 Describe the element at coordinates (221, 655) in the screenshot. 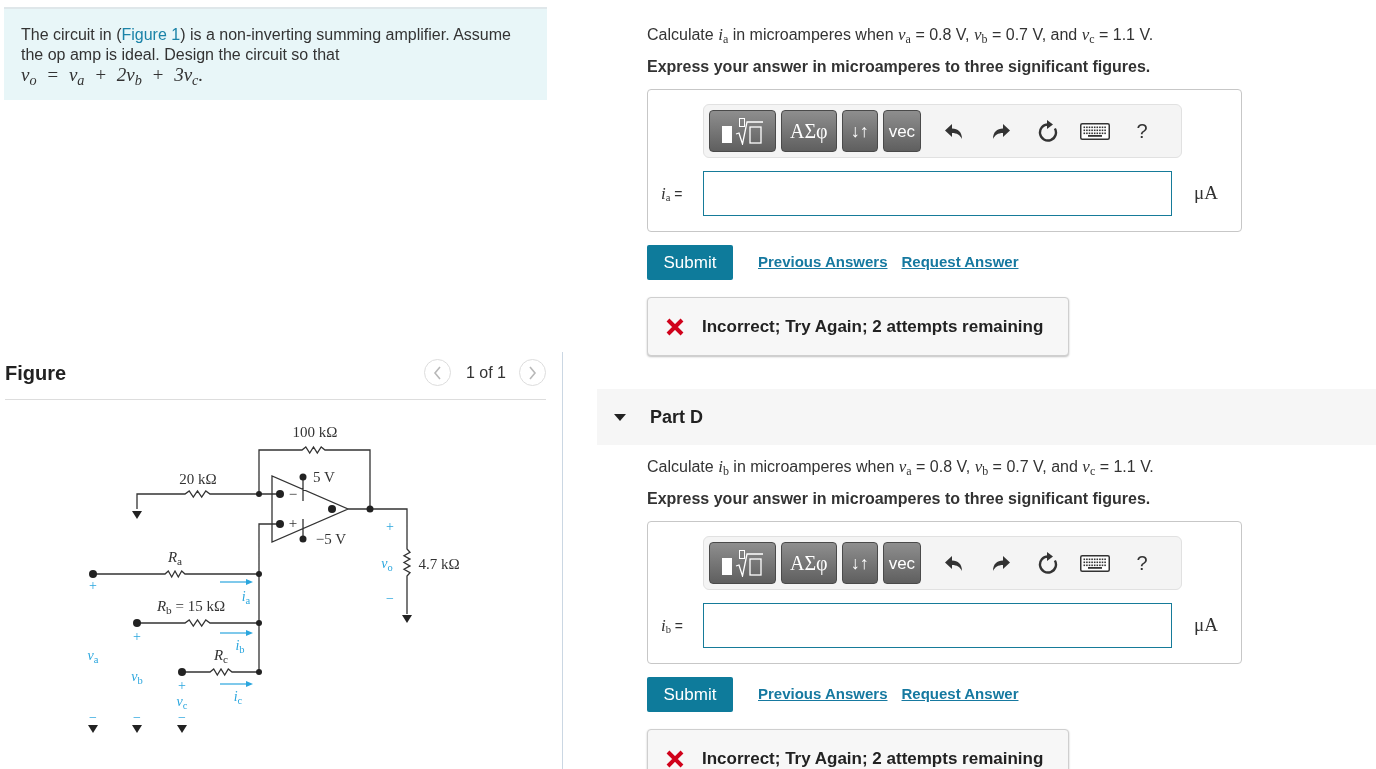

I see `circuit-label: R$_{c}$` at that location.